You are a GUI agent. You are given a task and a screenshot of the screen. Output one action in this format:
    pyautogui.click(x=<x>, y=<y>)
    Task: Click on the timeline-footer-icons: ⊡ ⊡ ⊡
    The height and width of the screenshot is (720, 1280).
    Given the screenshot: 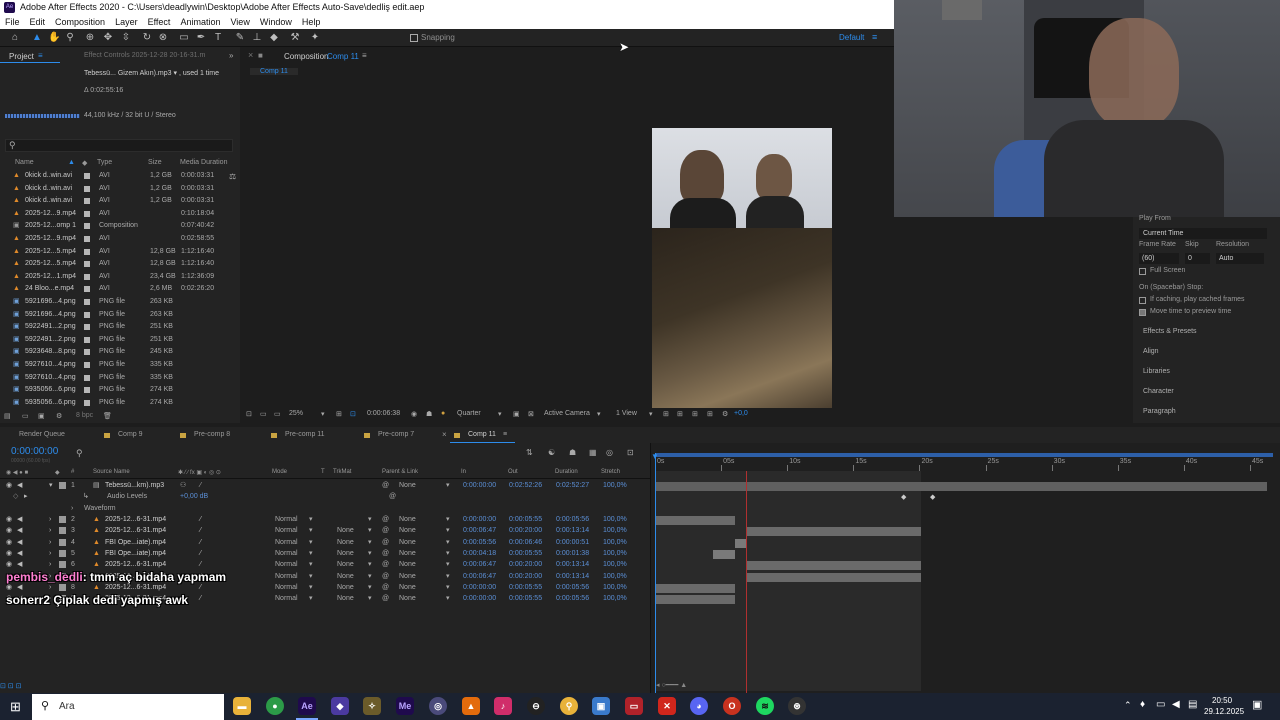 What is the action you would take?
    pyautogui.click(x=30, y=687)
    